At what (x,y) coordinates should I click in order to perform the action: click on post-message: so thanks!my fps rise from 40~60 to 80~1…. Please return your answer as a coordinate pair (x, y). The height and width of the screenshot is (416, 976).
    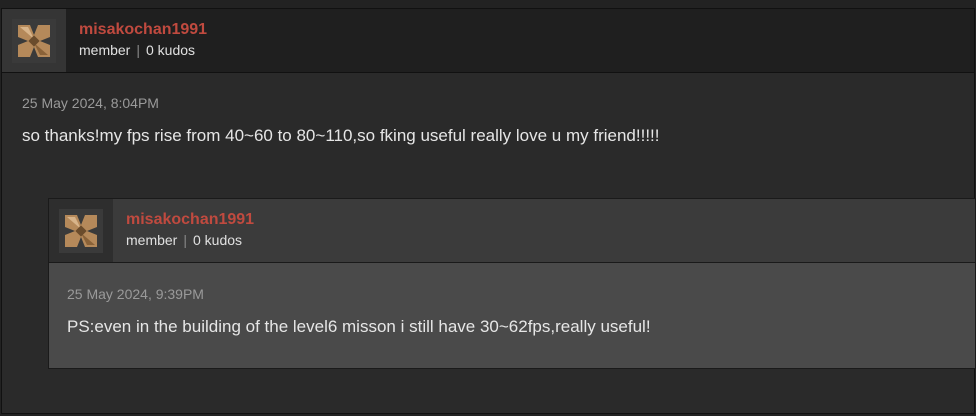
    Looking at the image, I should click on (341, 135).